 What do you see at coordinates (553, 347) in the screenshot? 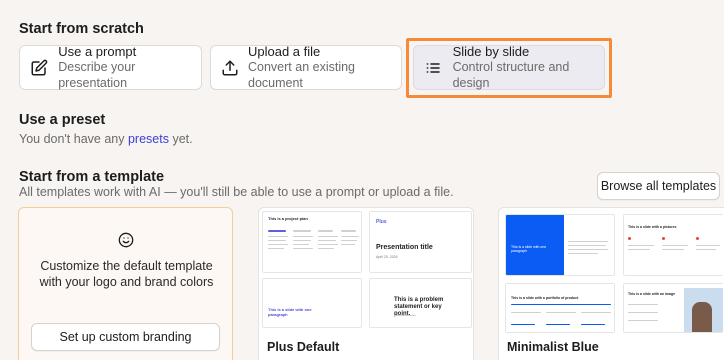
I see `template-name: Minimalist Blue` at bounding box center [553, 347].